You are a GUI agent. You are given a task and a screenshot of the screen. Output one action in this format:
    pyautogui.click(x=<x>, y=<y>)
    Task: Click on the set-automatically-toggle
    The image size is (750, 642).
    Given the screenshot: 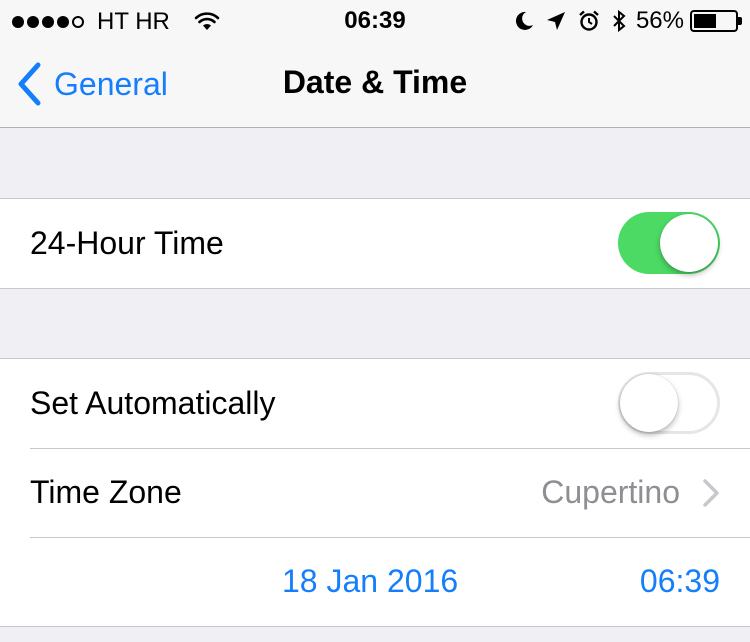 What is the action you would take?
    pyautogui.click(x=669, y=403)
    